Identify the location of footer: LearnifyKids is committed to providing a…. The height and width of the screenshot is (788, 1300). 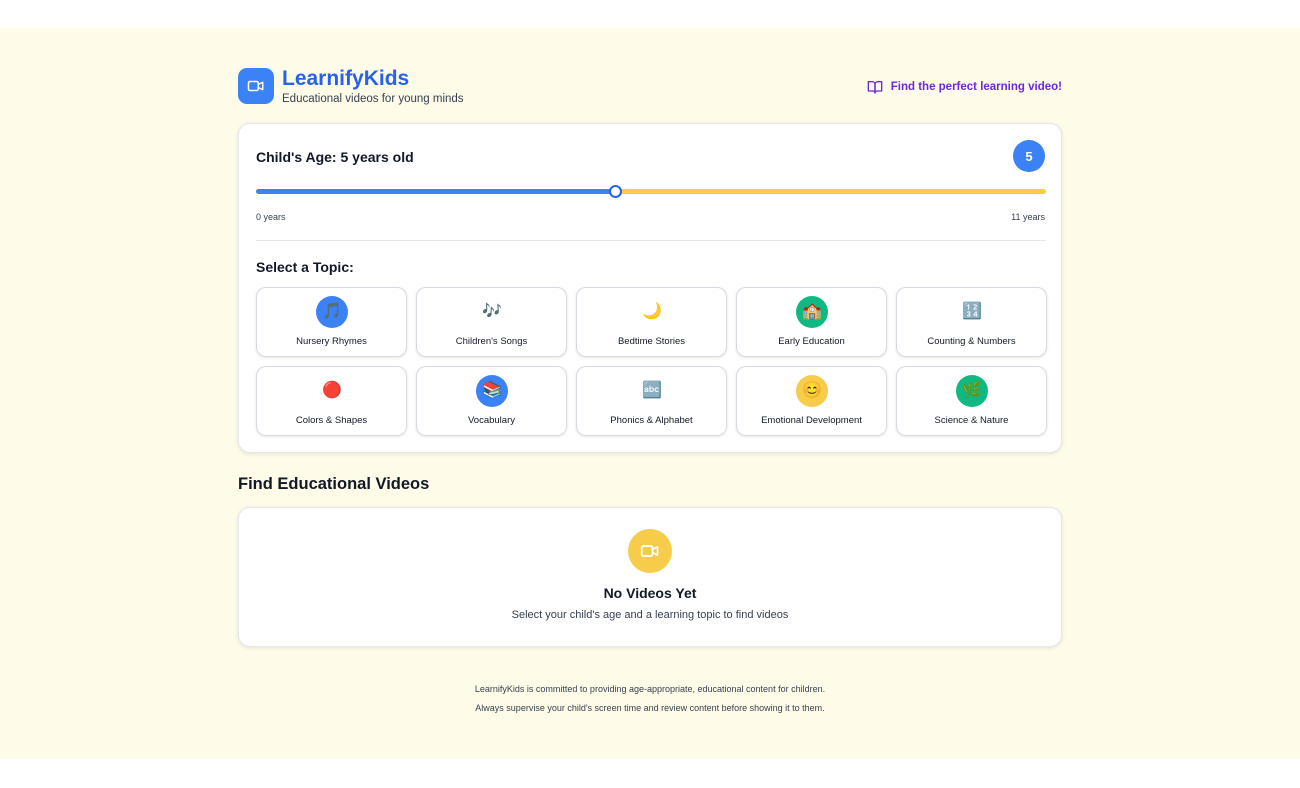
(650, 699).